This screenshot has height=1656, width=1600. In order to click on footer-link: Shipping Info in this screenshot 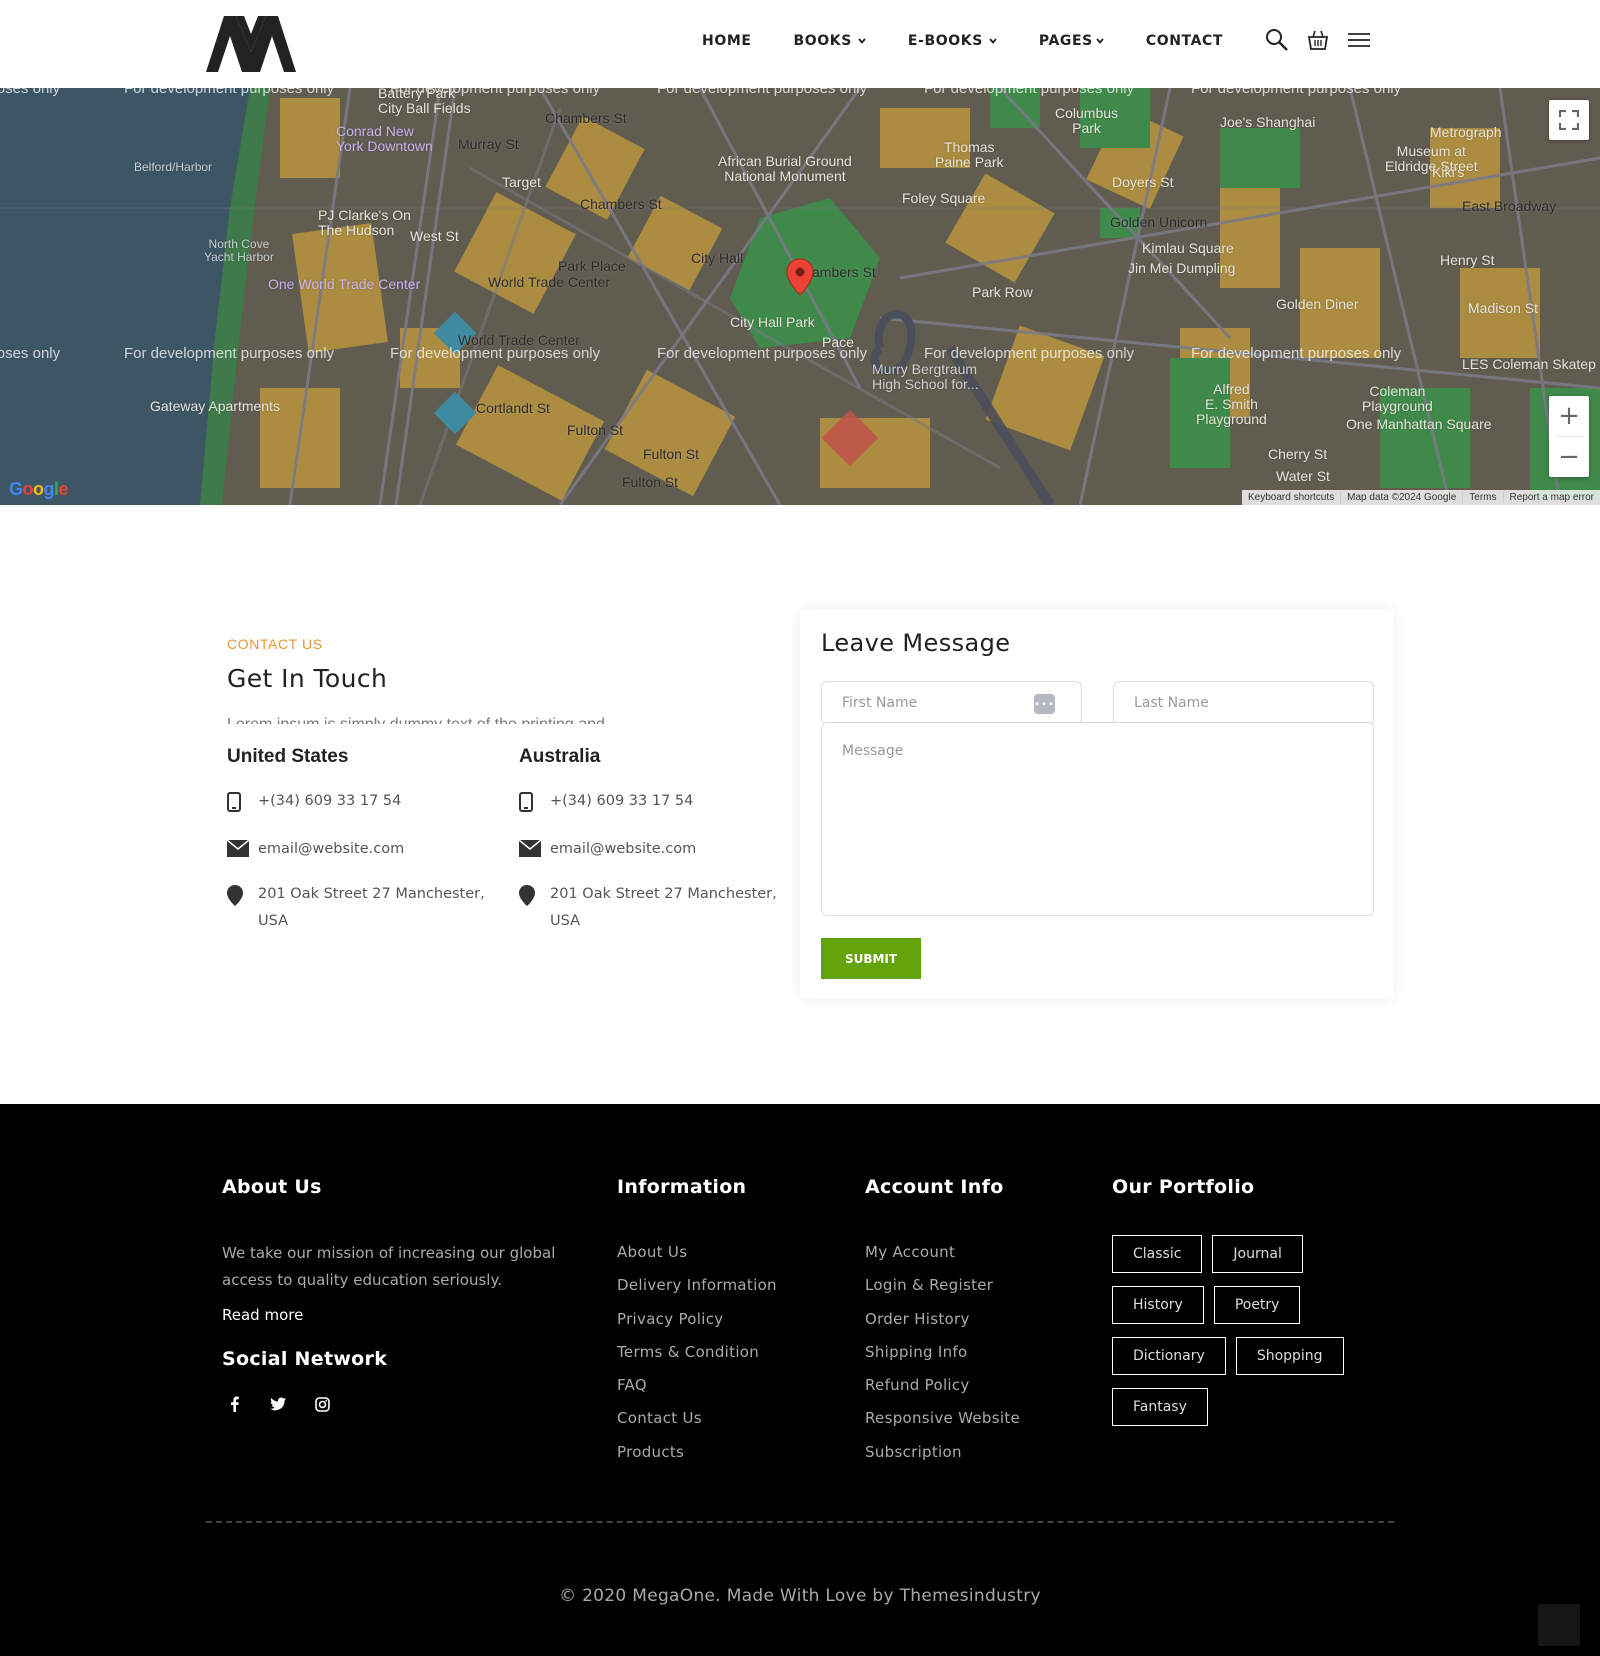, I will do `click(942, 1358)`.